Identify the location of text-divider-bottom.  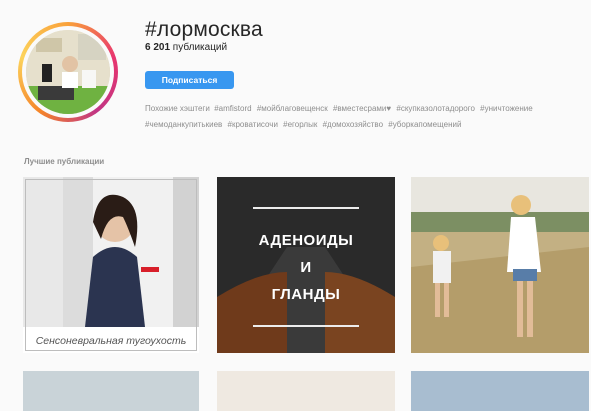
(306, 326).